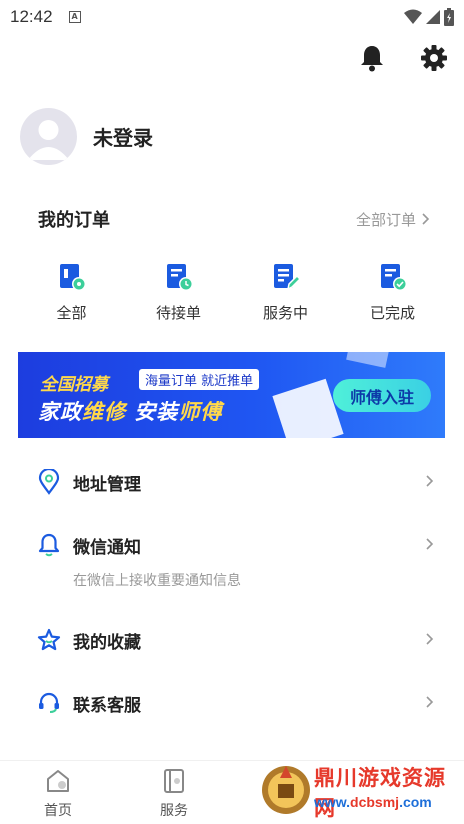 The width and height of the screenshot is (464, 824). I want to click on menu-item-wechat-notify: 微信通知, so click(235, 545).